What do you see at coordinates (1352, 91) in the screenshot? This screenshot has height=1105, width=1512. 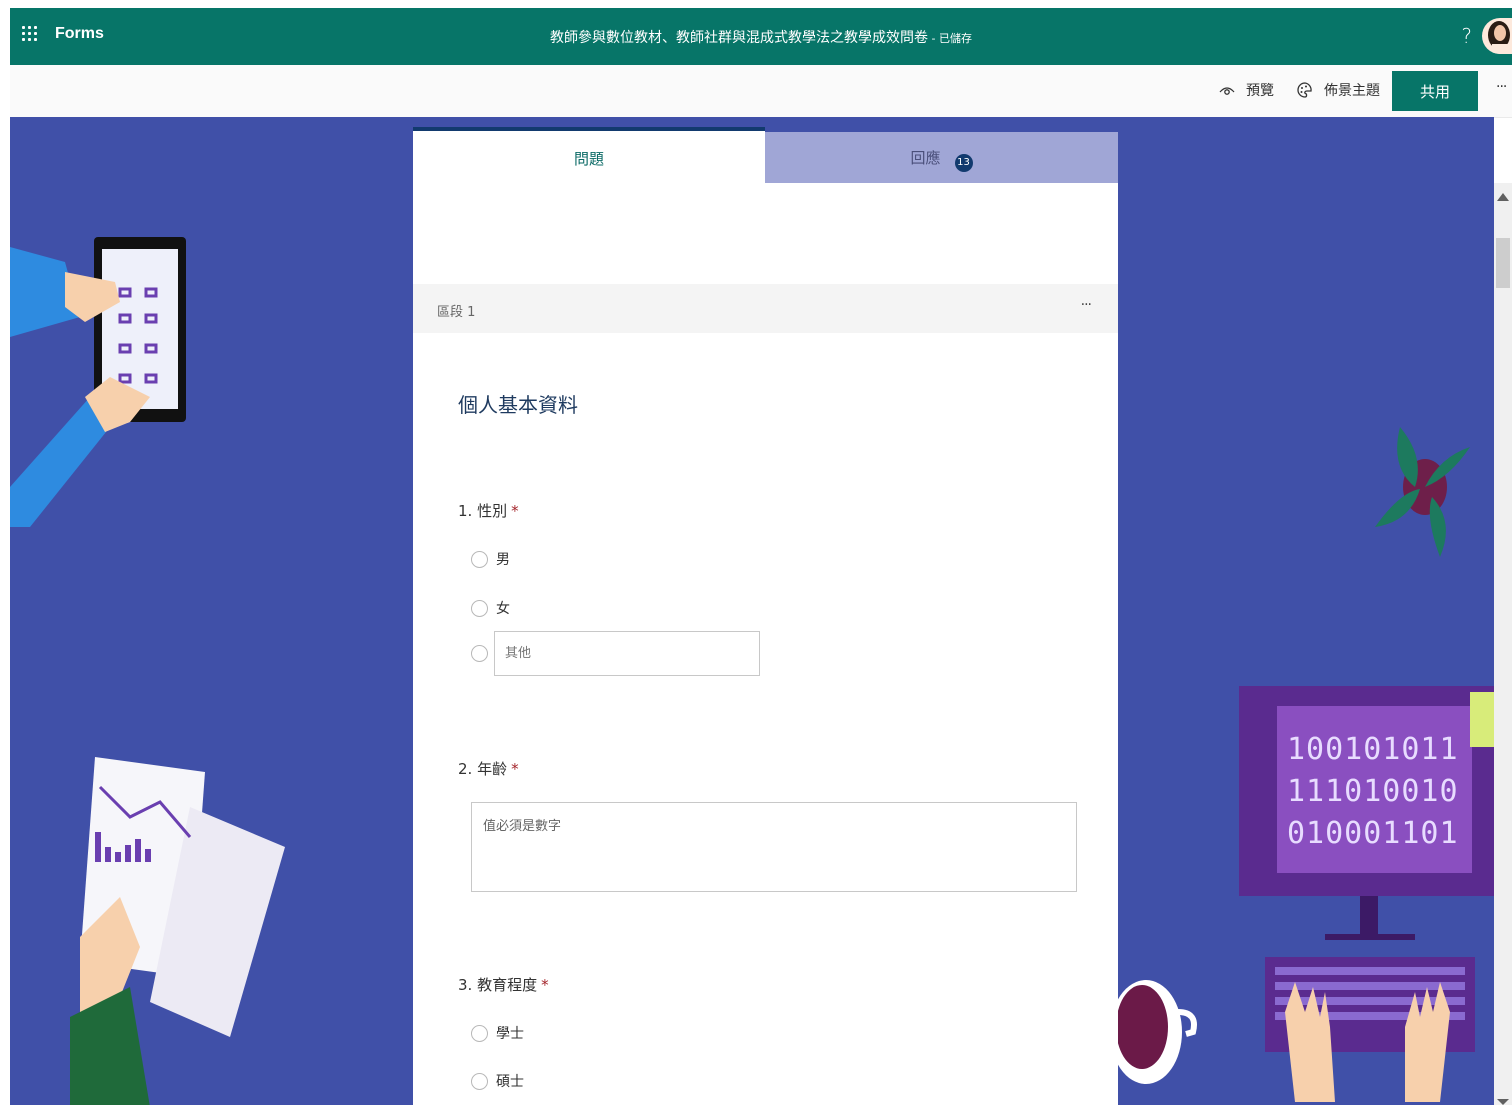 I see `theme-label: 佈景主題` at bounding box center [1352, 91].